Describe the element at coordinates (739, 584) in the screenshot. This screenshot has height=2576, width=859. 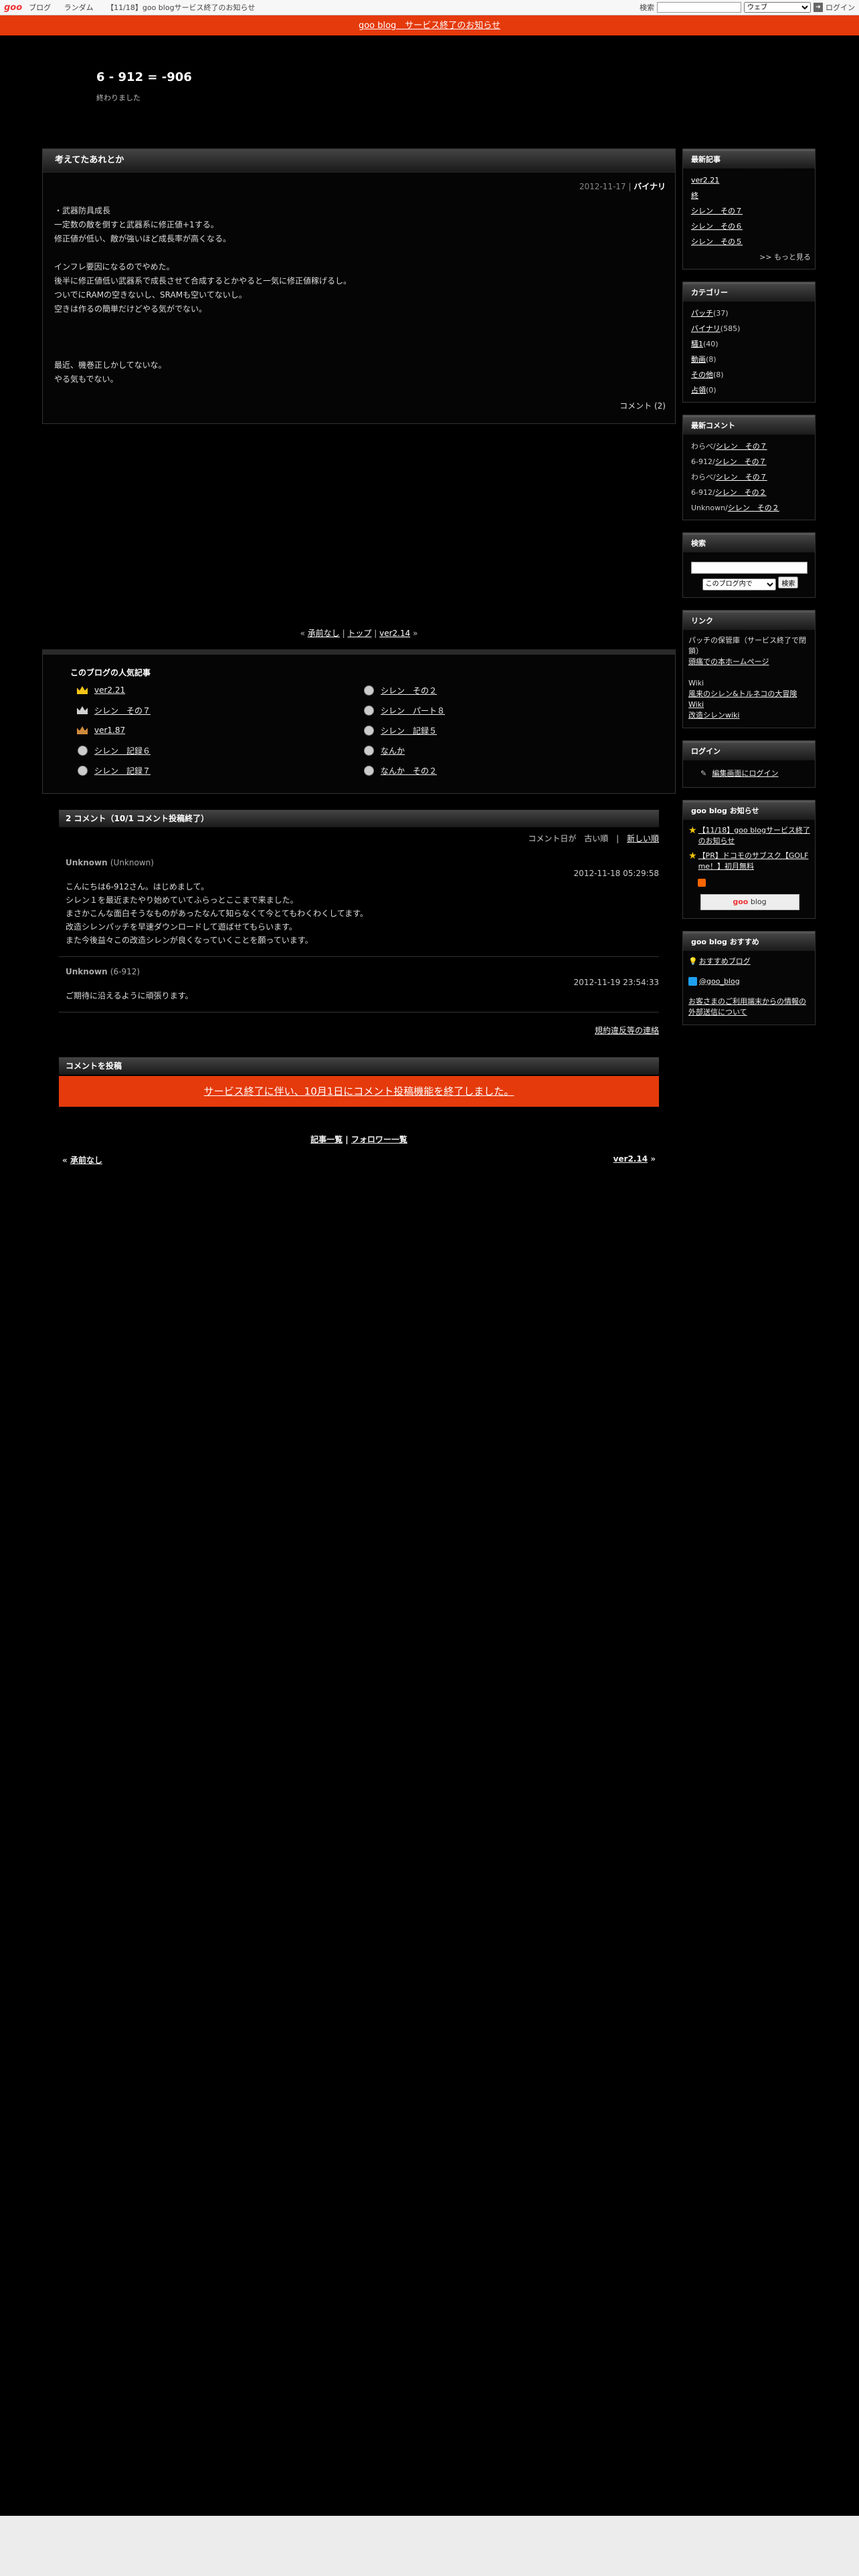
I see `blog-search-scope: このブログ内で` at that location.